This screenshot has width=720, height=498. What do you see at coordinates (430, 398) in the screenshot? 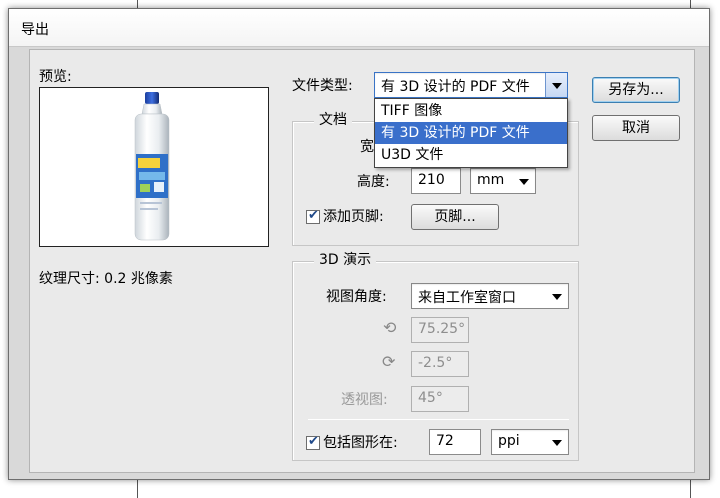
I see `perspective-value: 45°` at bounding box center [430, 398].